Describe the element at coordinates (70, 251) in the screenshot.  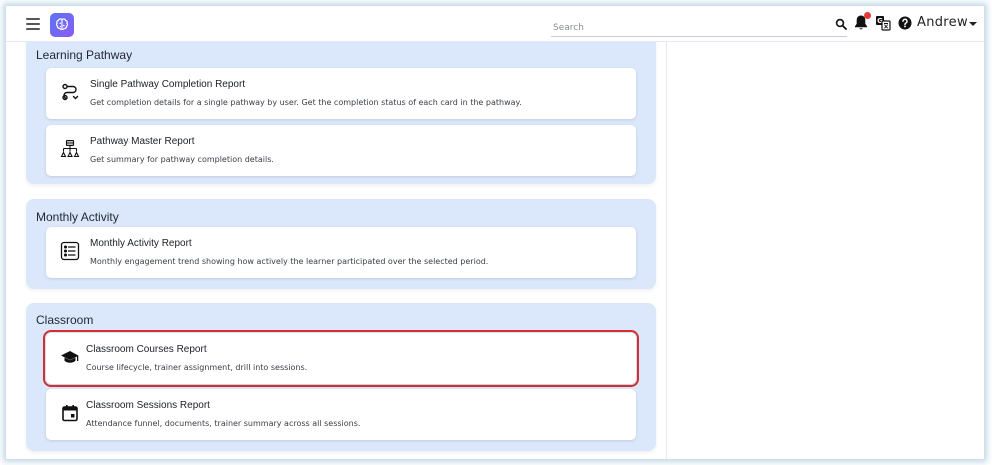
I see `list-icon` at that location.